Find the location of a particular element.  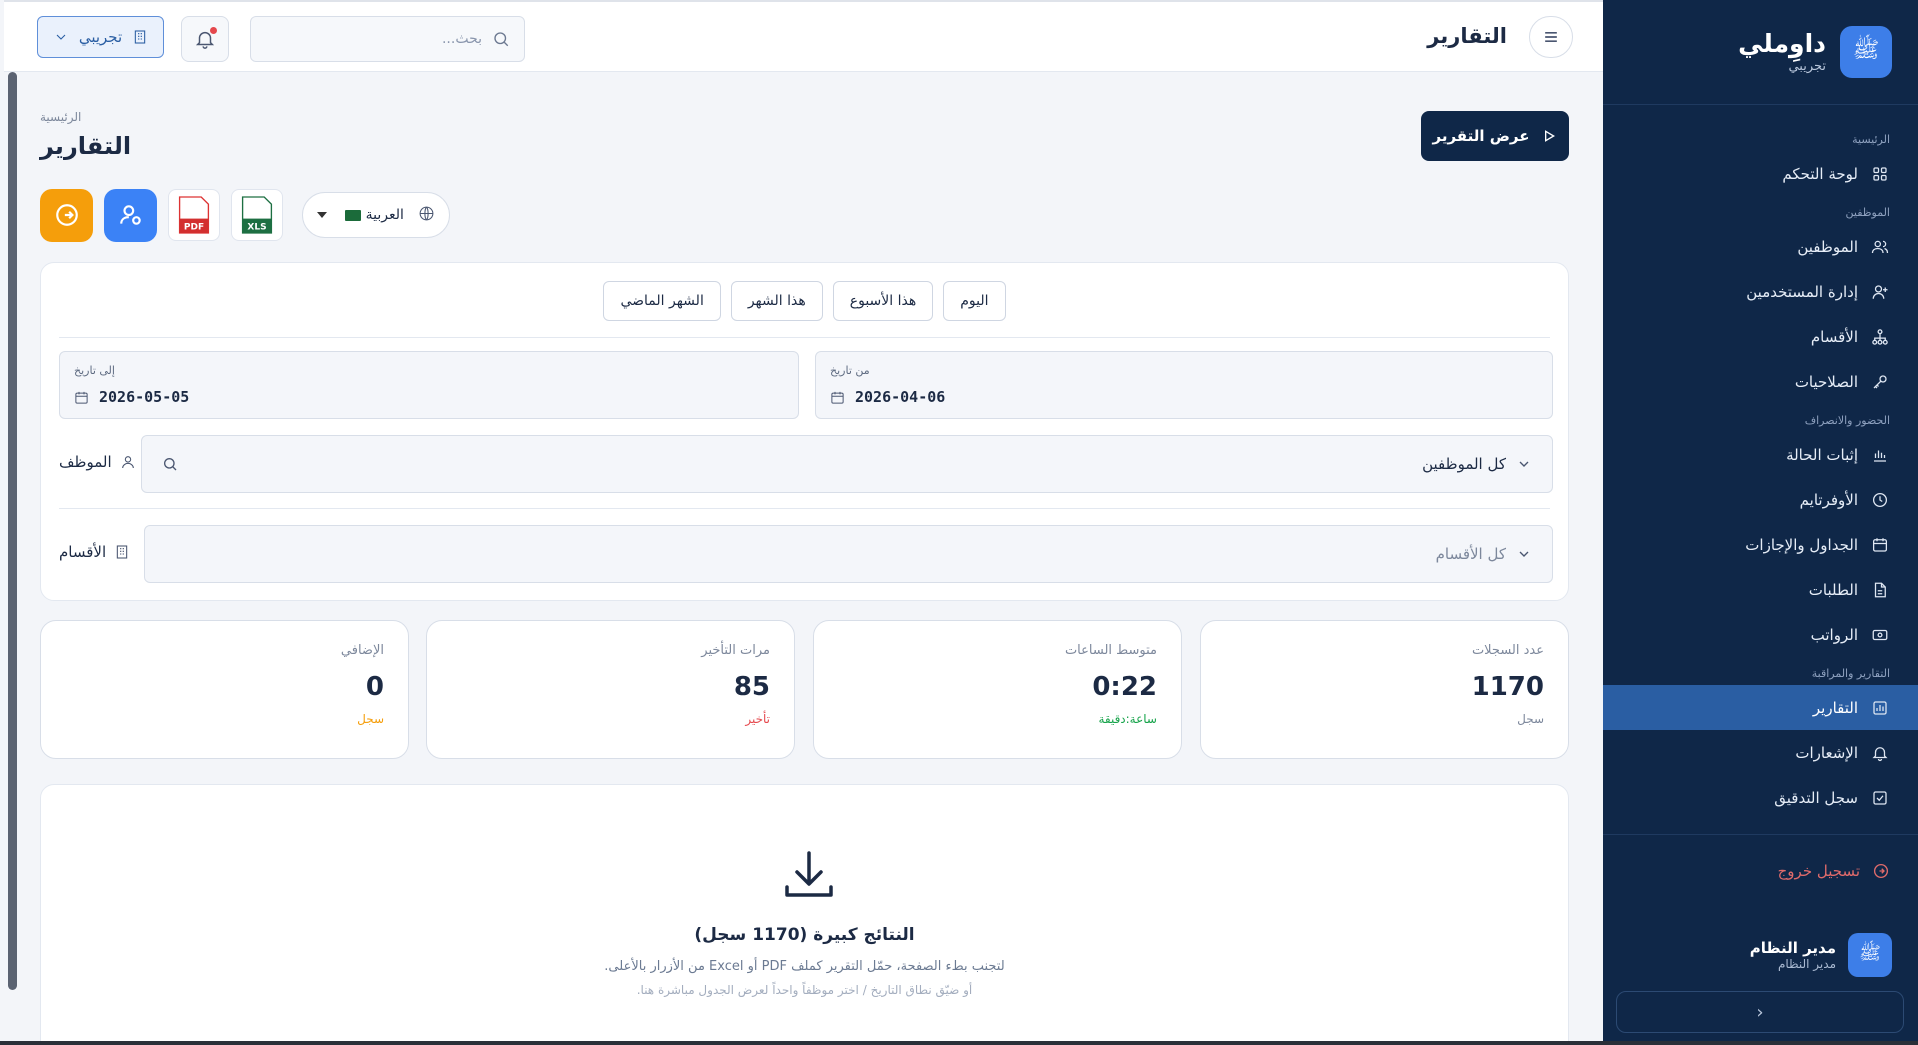

export-pdf-button: PDF is located at coordinates (194, 215).